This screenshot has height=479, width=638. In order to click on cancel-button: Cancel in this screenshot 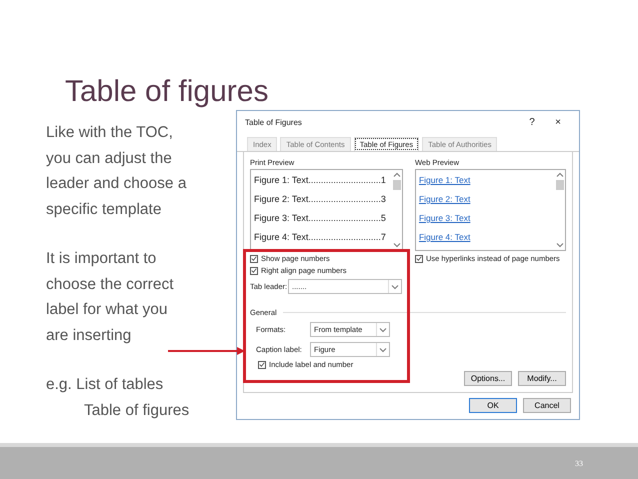, I will do `click(547, 405)`.